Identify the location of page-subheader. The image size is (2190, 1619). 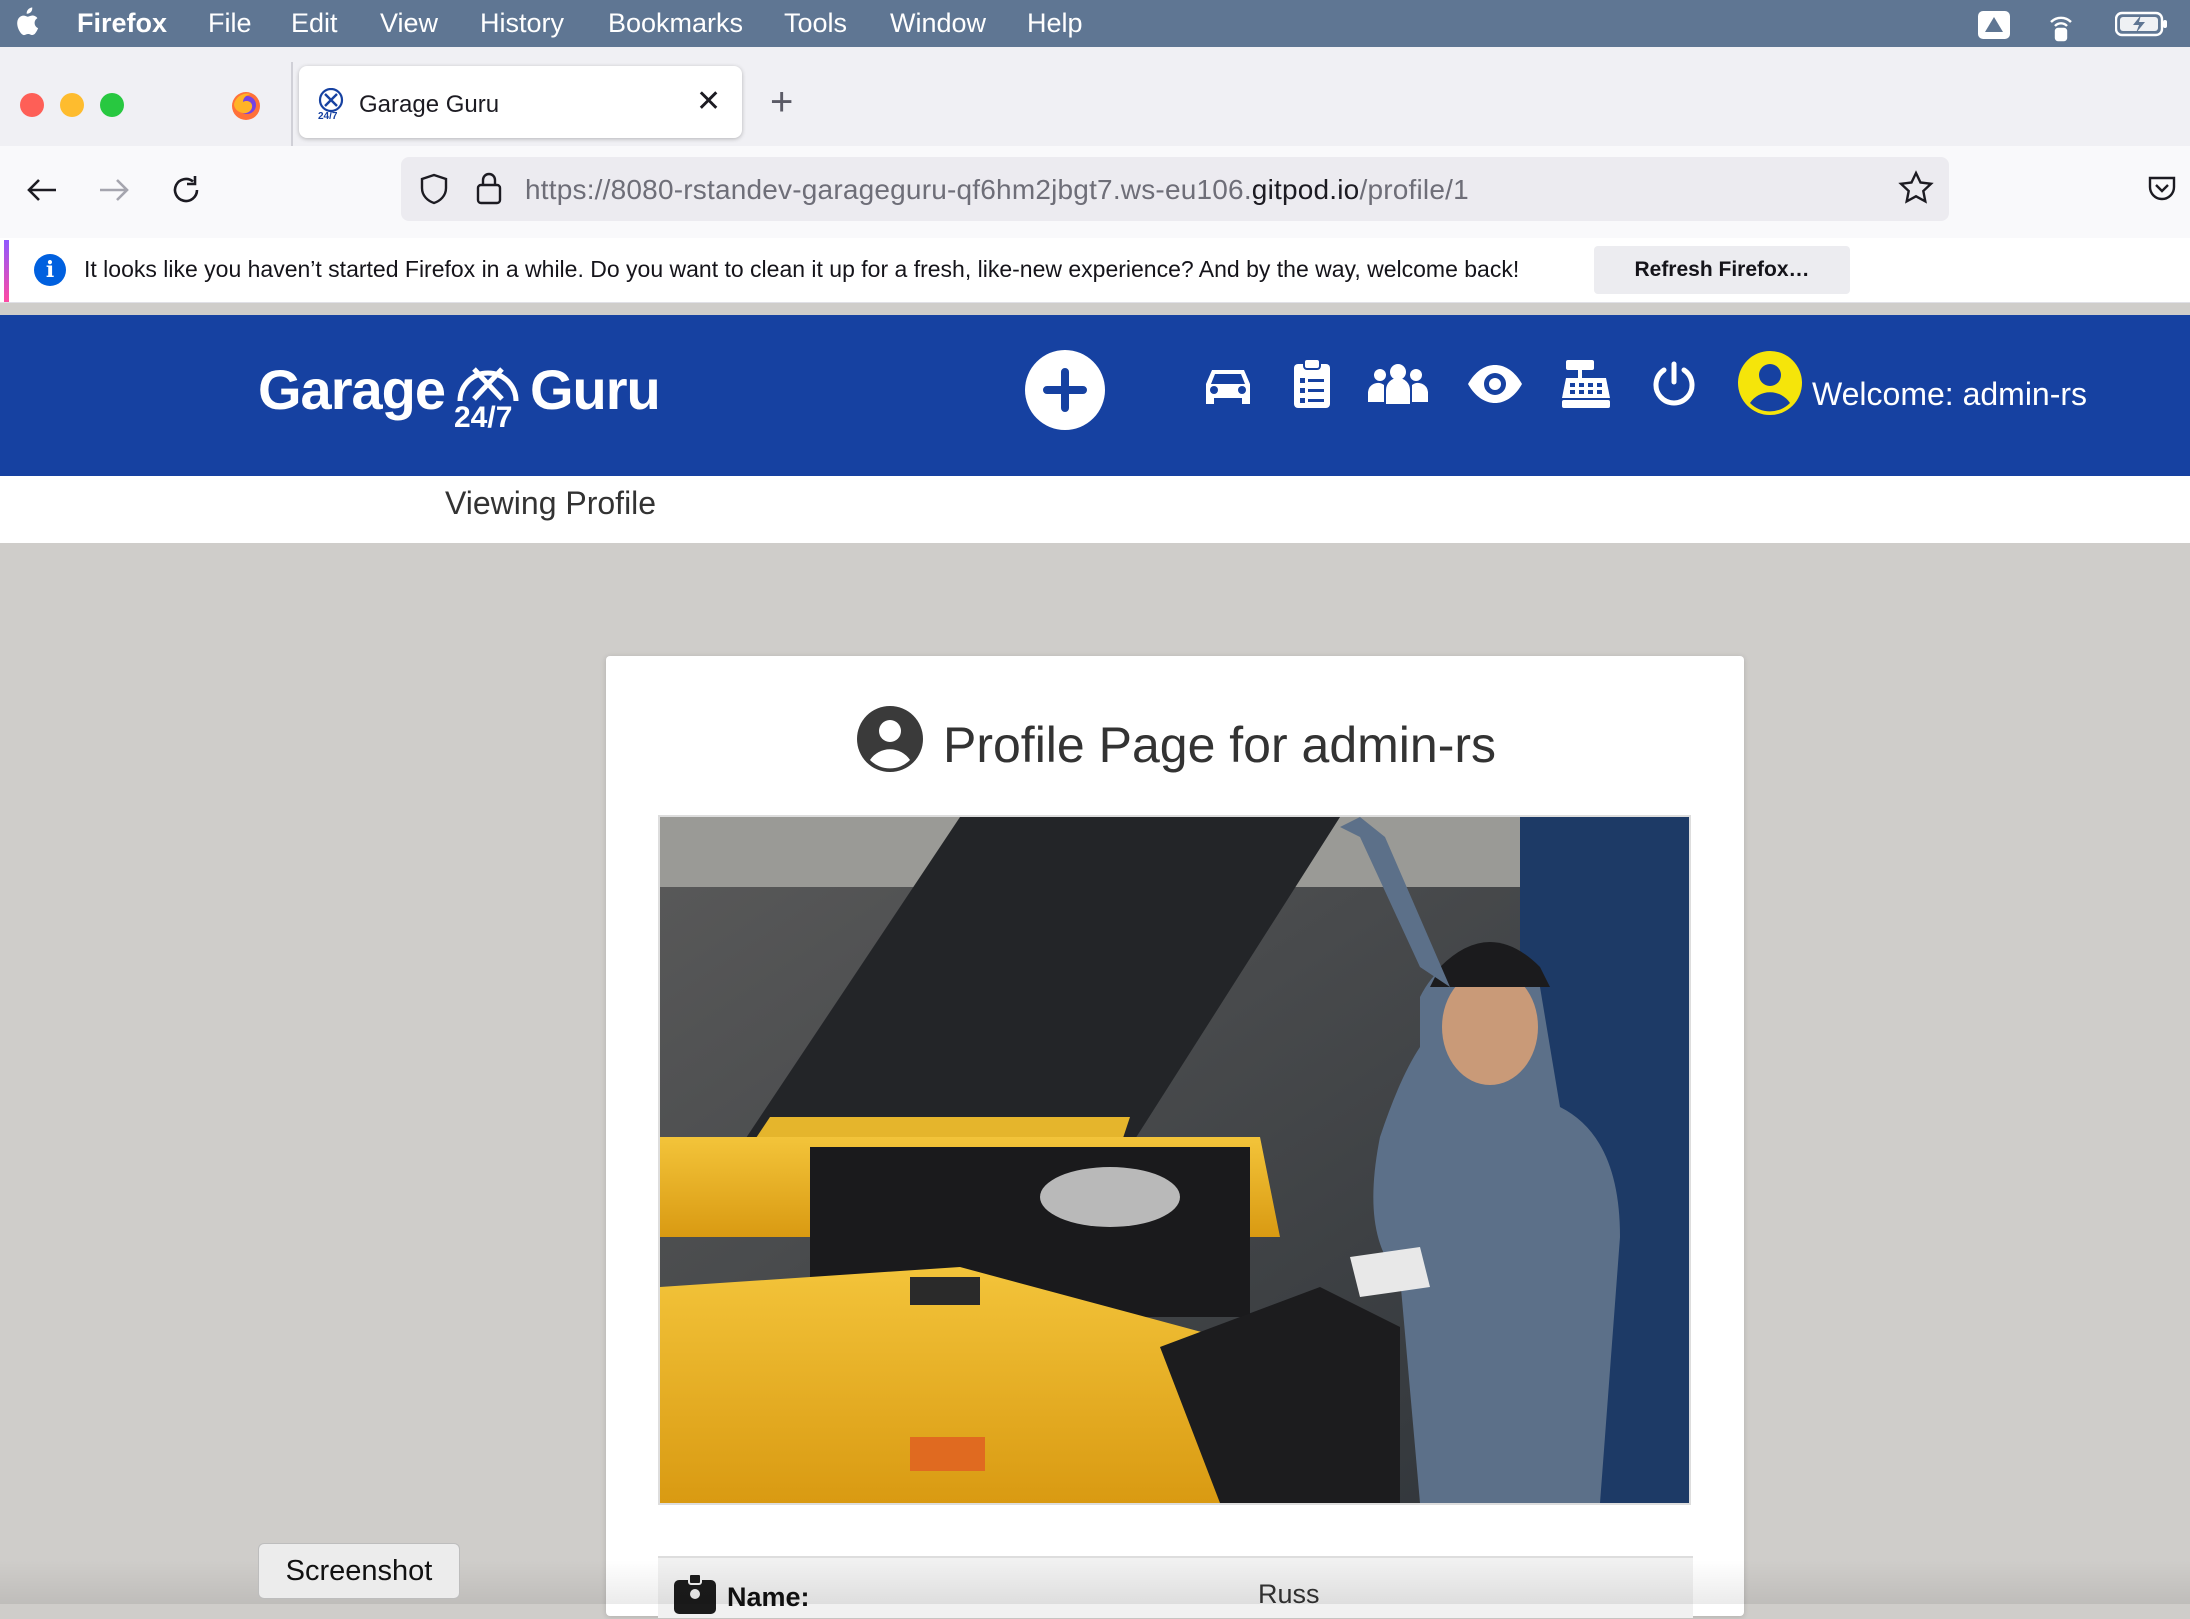
(1095, 509).